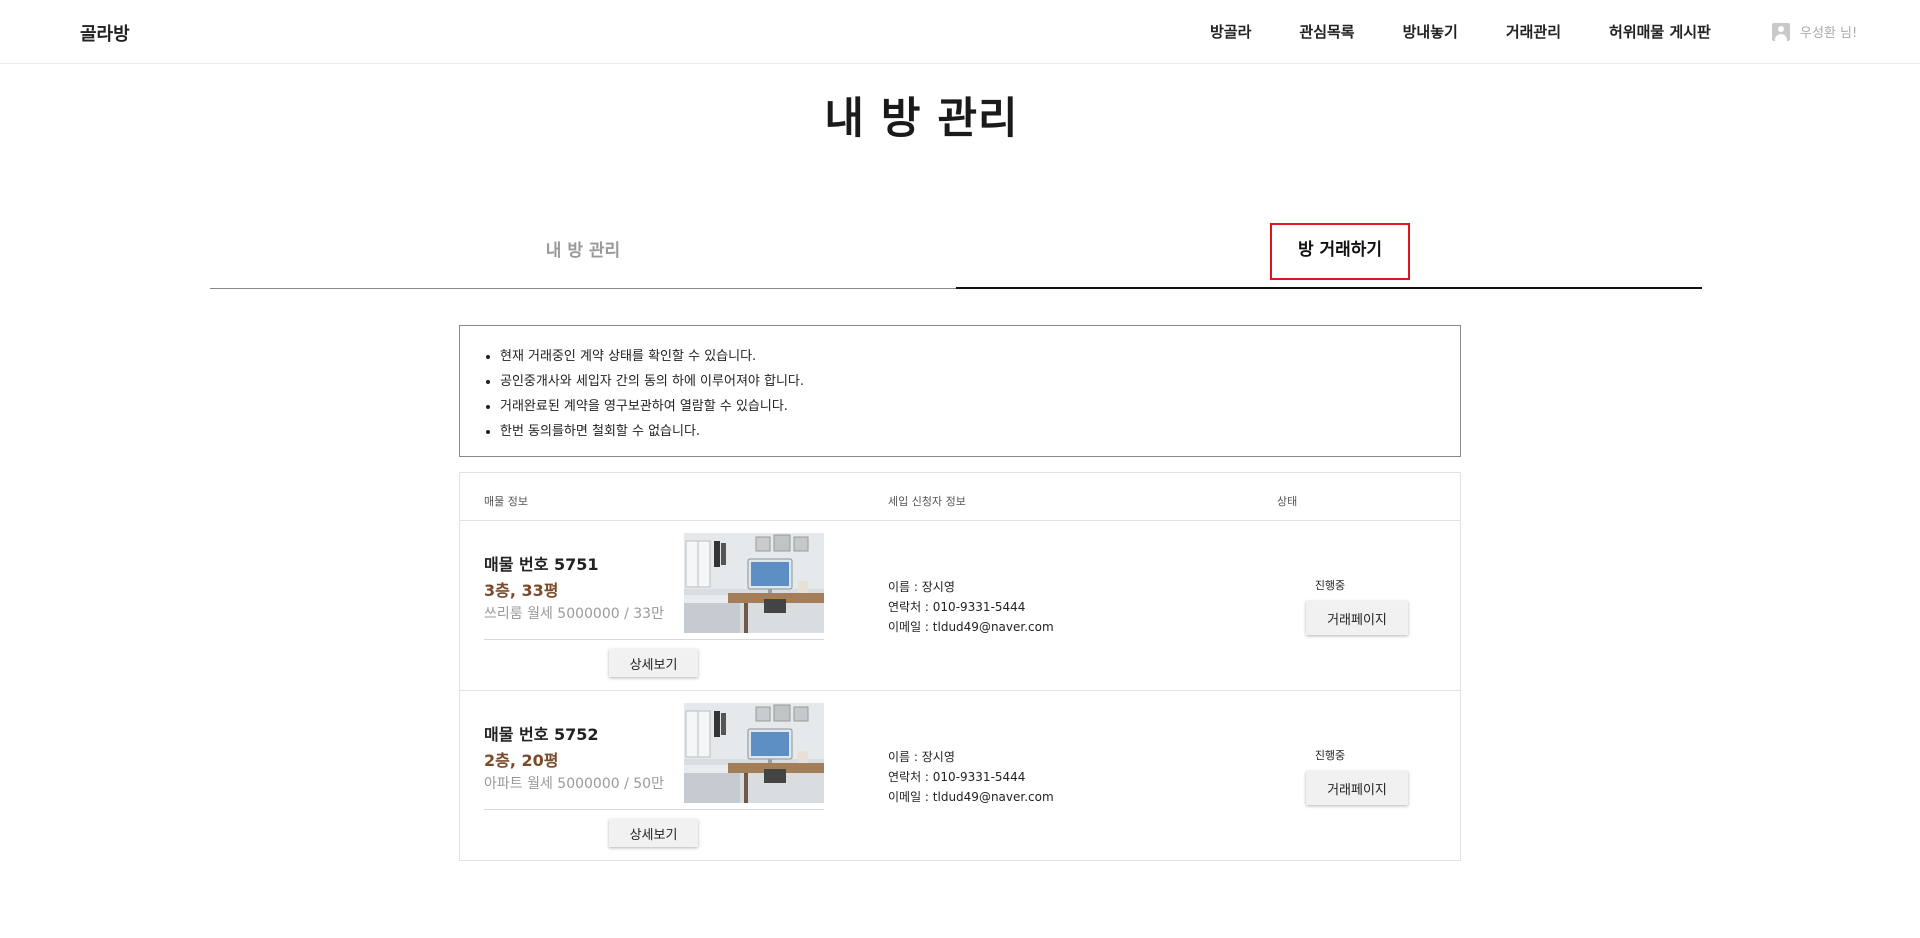  I want to click on table-header: 매물 정보 세입 신청자 정보 상태, so click(960, 497).